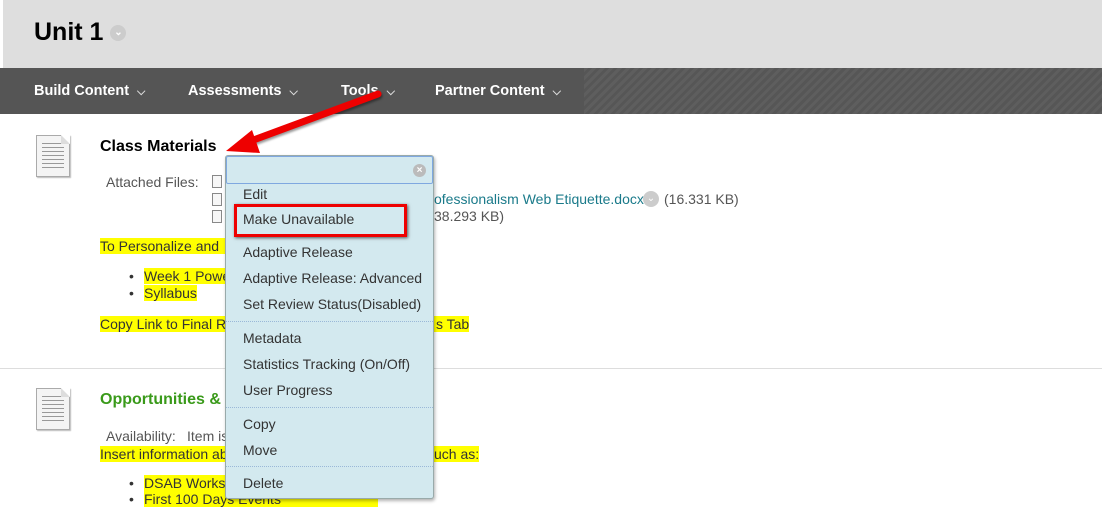 The width and height of the screenshot is (1102, 510). What do you see at coordinates (313, 118) in the screenshot?
I see `arrow-shaft` at bounding box center [313, 118].